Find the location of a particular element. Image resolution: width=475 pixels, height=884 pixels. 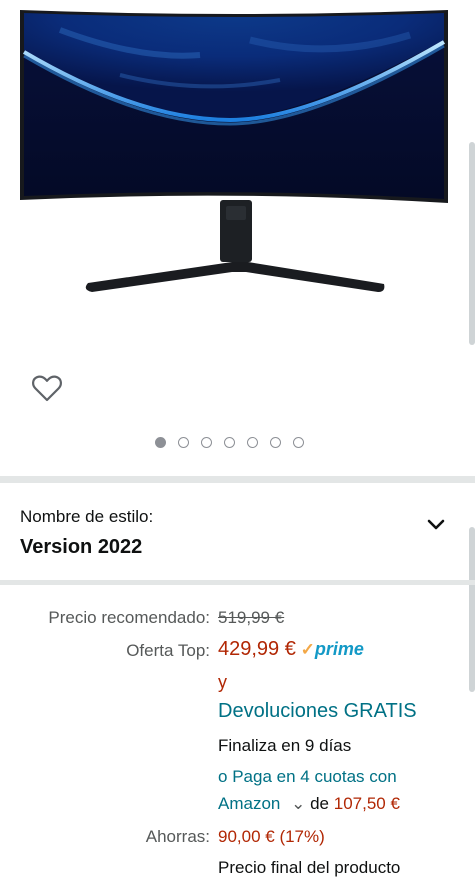

installments-chevron-icon: ⌄ is located at coordinates (298, 803).